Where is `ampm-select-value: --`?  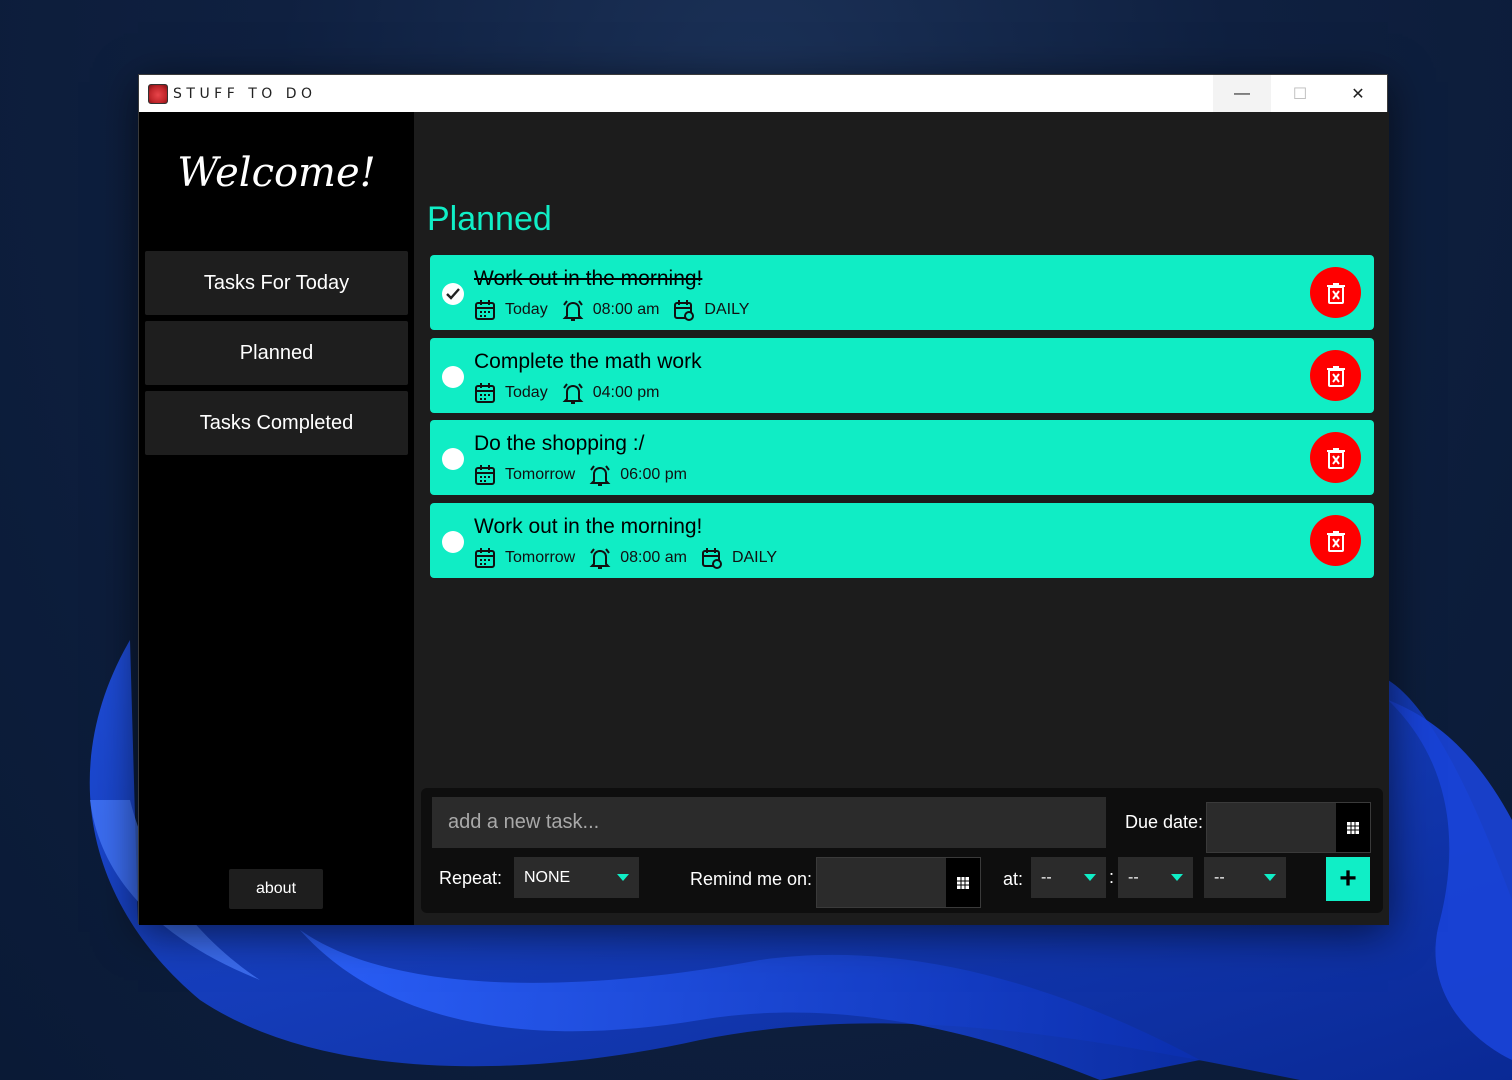 ampm-select-value: -- is located at coordinates (1219, 877).